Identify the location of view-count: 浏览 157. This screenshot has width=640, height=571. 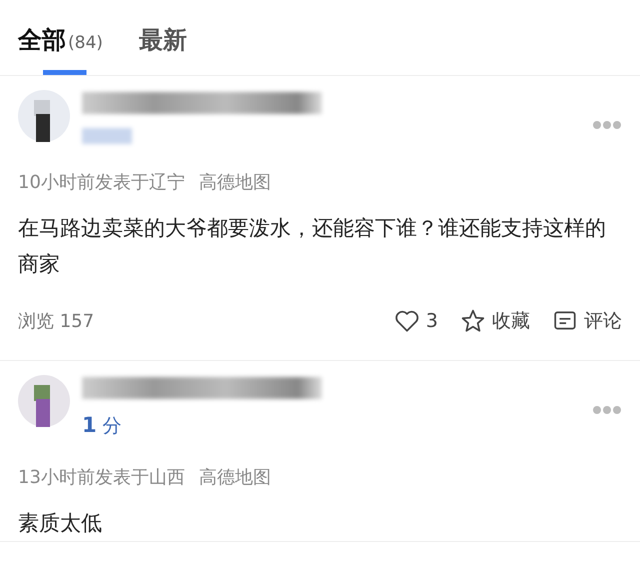
(56, 321).